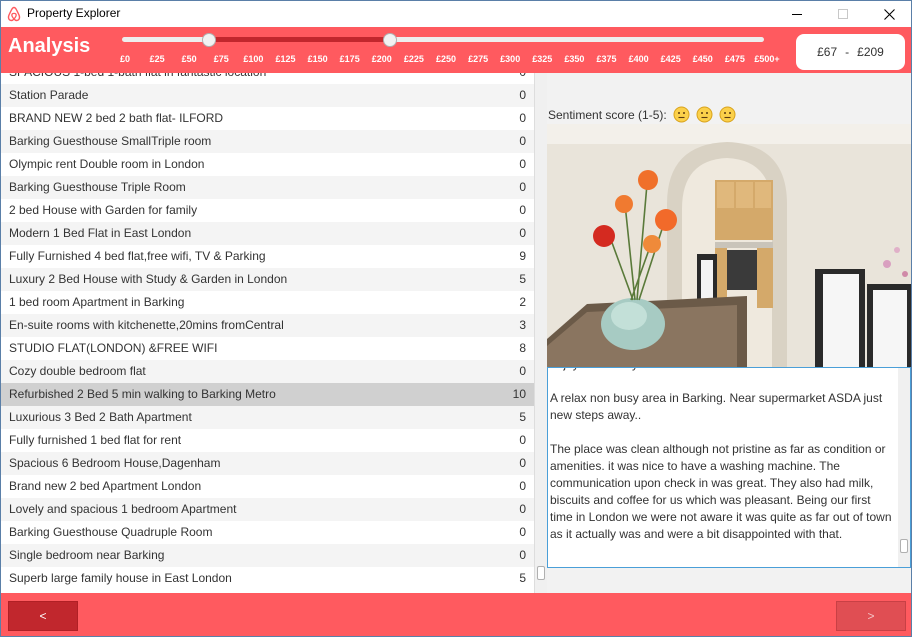  Describe the element at coordinates (120, 578) in the screenshot. I see `listing-name: Superb large family house in East London` at that location.